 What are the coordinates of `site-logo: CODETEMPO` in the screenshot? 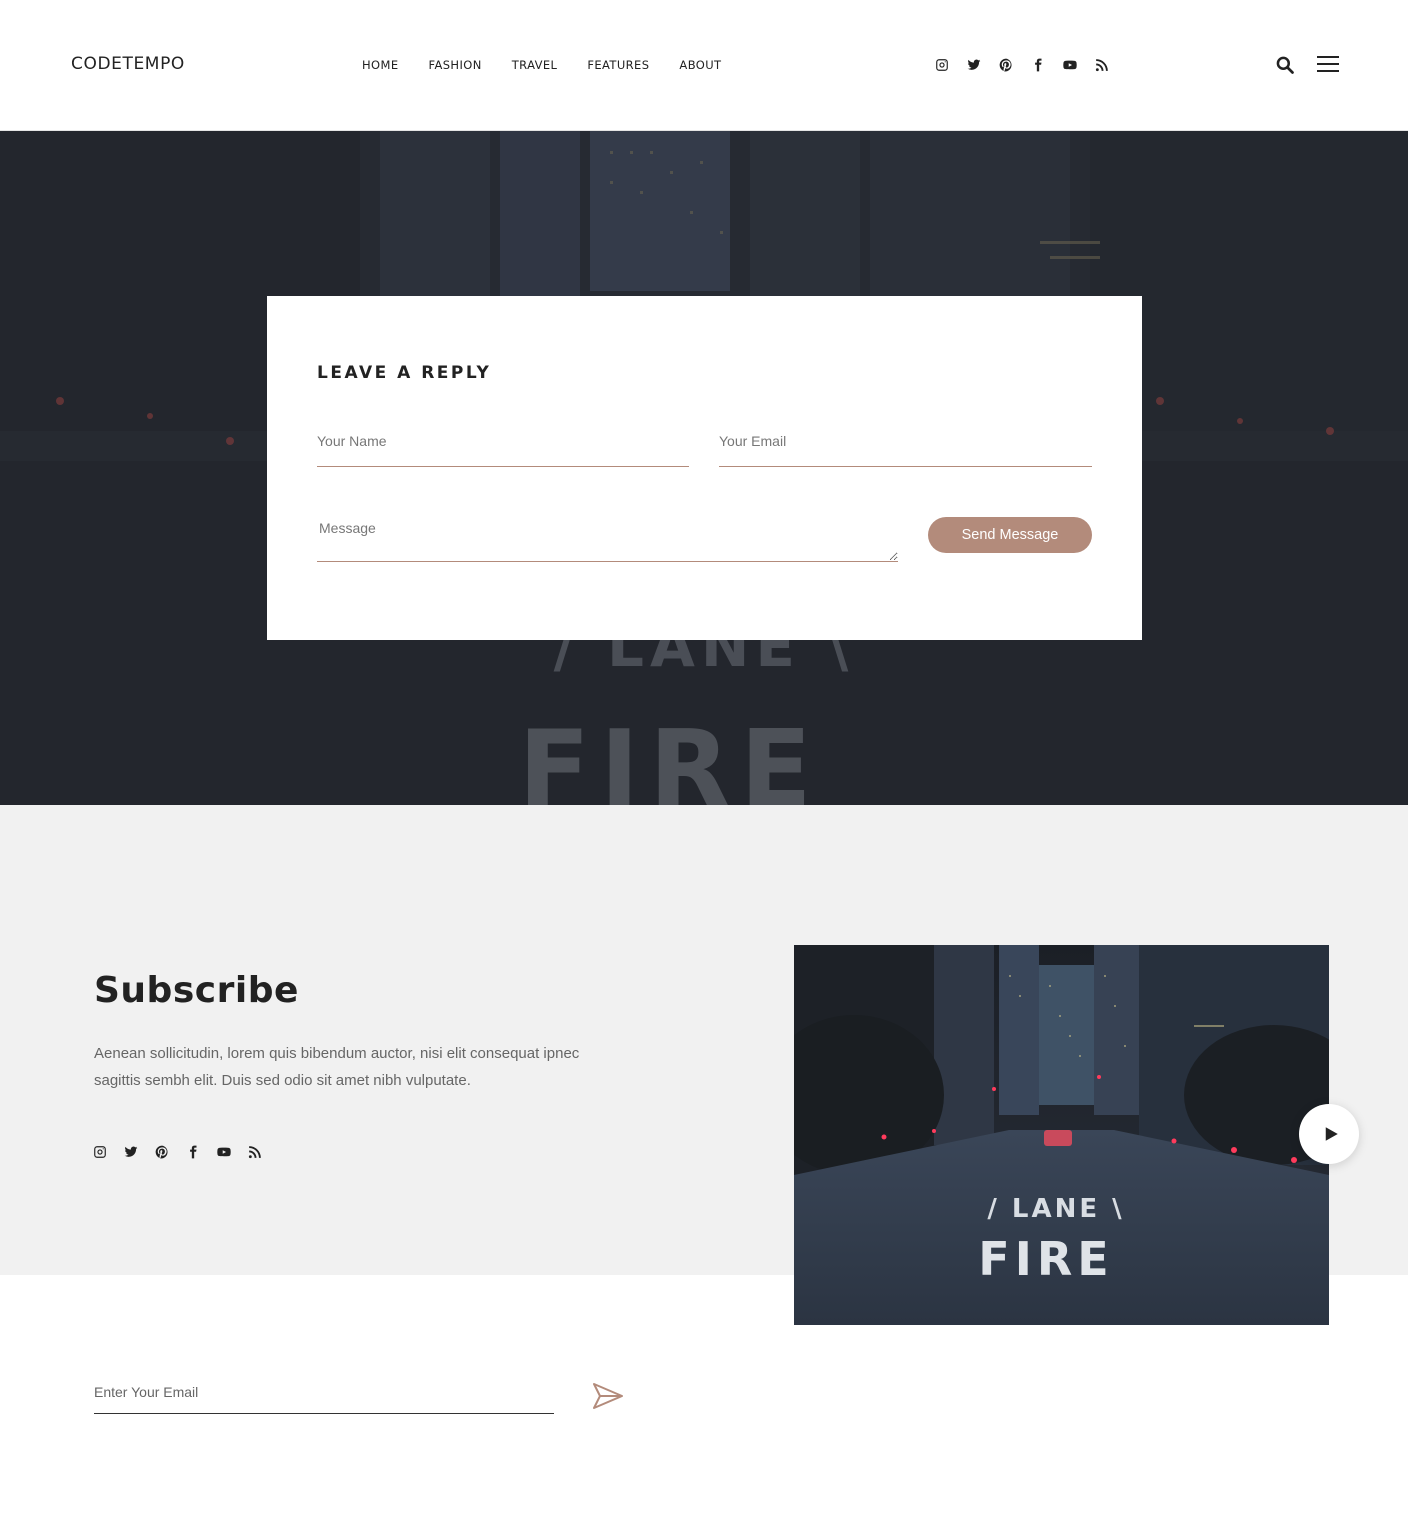 It's located at (128, 64).